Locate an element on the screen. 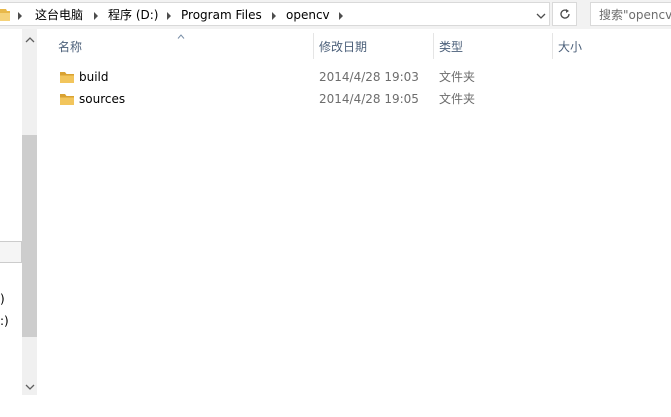 This screenshot has height=417, width=671. breadcrumb-this-pc: 这台电脑 is located at coordinates (59, 15).